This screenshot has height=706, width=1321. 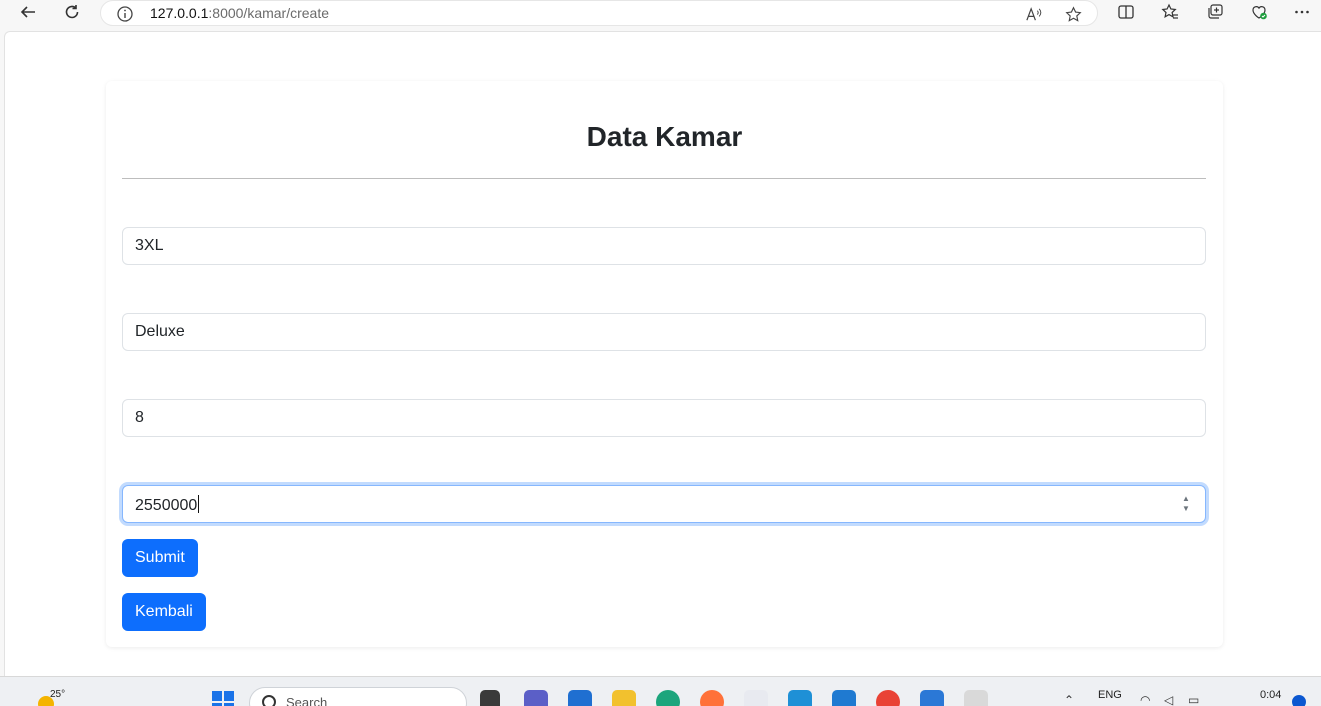 I want to click on favorites-button, so click(x=1170, y=12).